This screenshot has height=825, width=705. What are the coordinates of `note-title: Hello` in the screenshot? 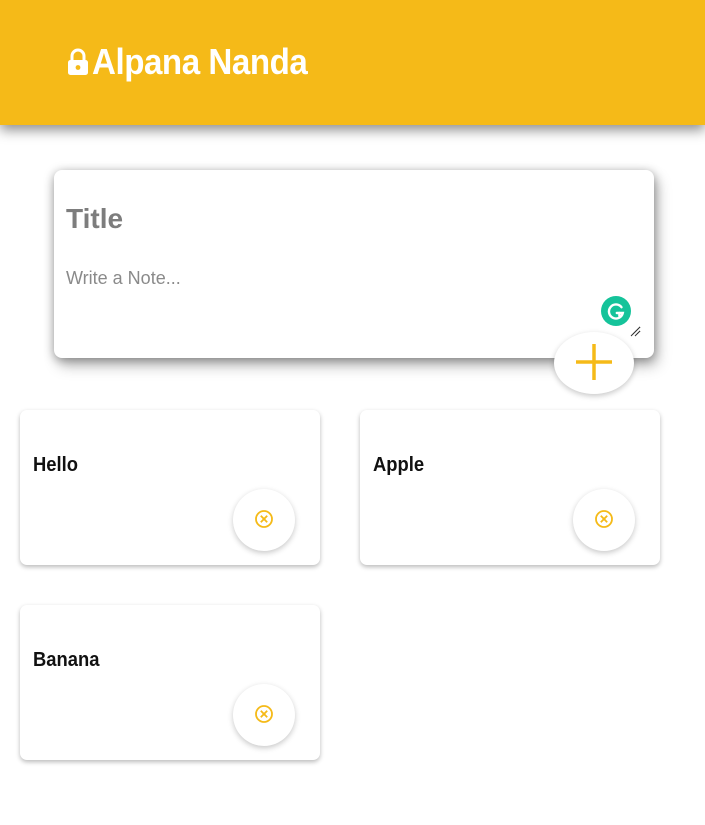 It's located at (55, 465).